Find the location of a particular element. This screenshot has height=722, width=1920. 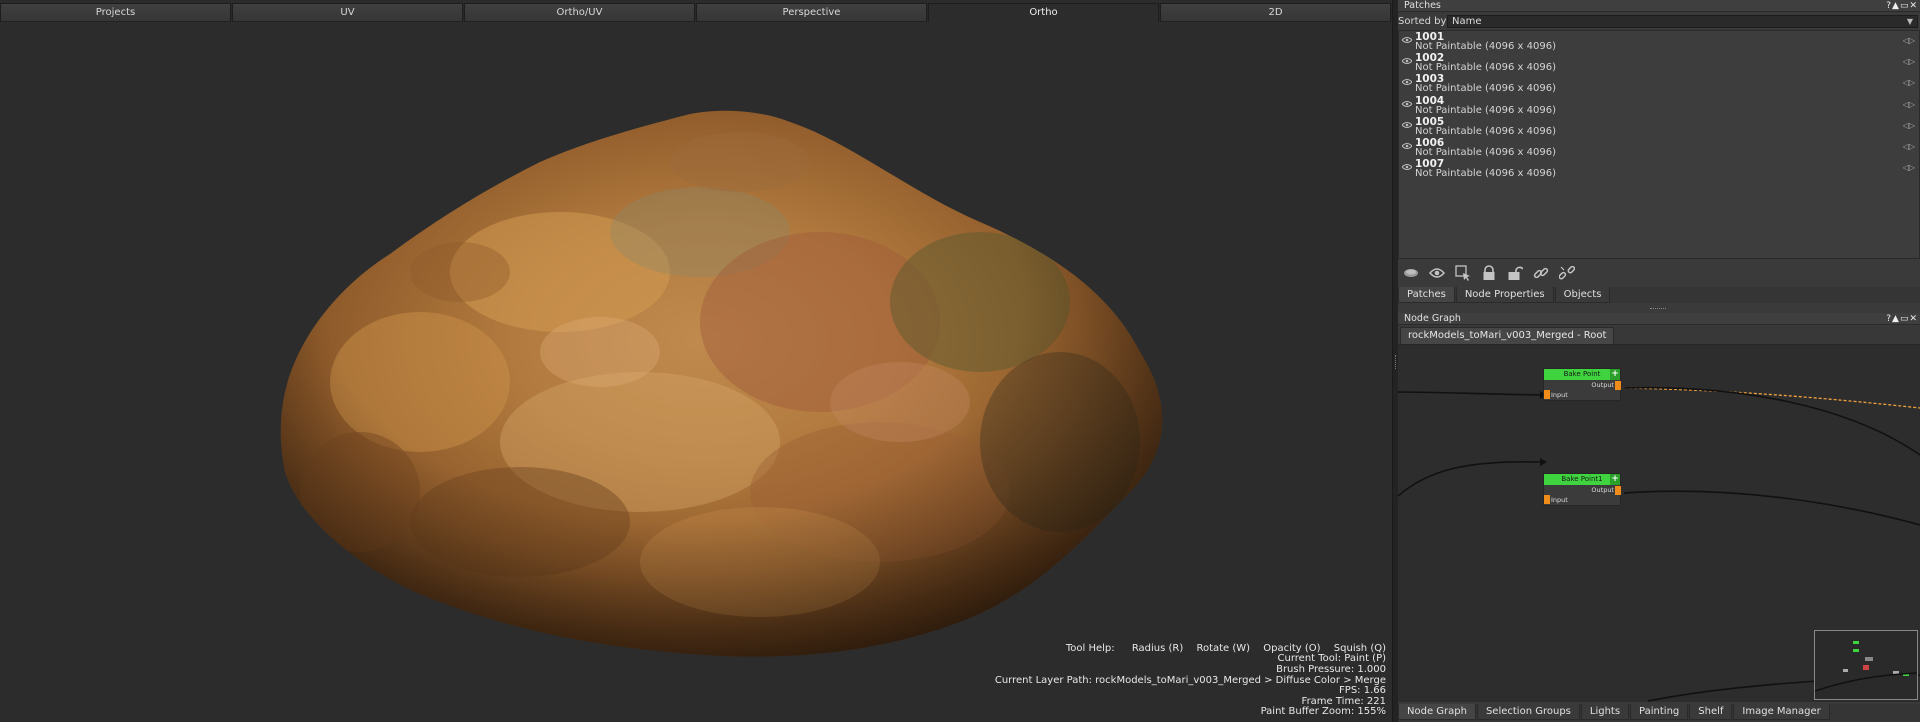

tab-projects: Projects is located at coordinates (115, 12).